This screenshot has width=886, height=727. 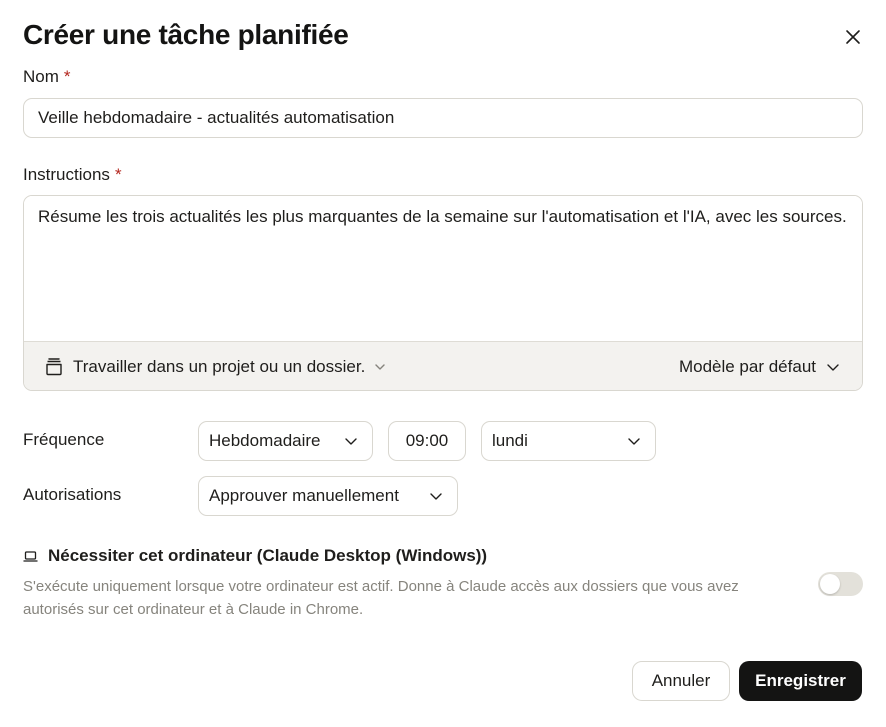 I want to click on close-button, so click(x=853, y=37).